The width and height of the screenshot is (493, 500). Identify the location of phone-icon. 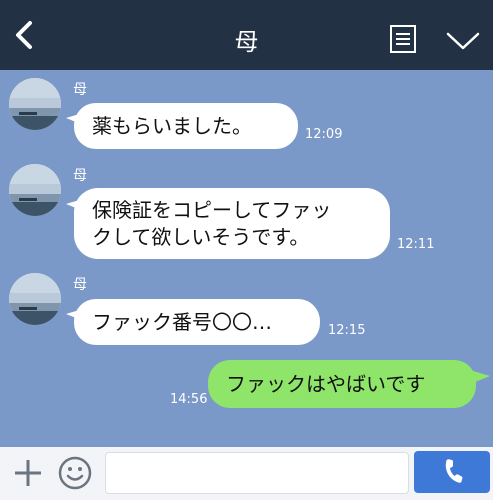
(454, 471).